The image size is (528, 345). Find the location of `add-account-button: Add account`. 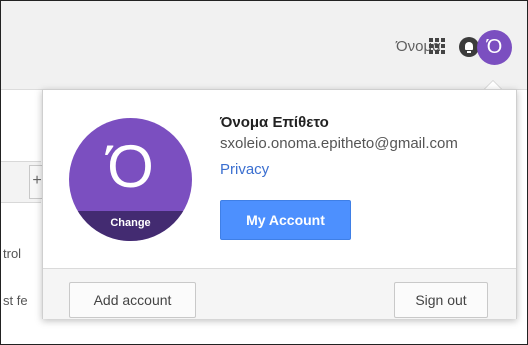

add-account-button: Add account is located at coordinates (132, 300).